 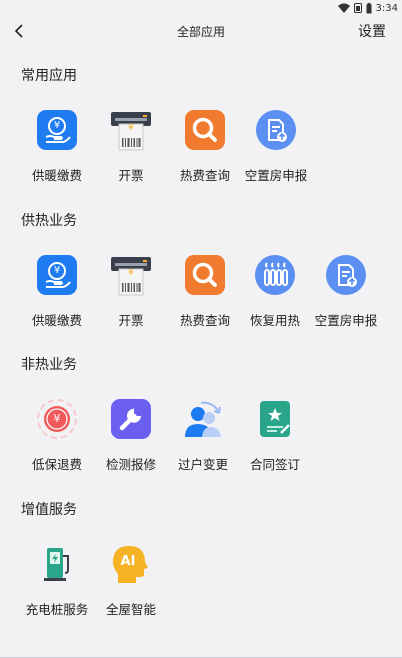 What do you see at coordinates (357, 8) in the screenshot?
I see `sim-icon` at bounding box center [357, 8].